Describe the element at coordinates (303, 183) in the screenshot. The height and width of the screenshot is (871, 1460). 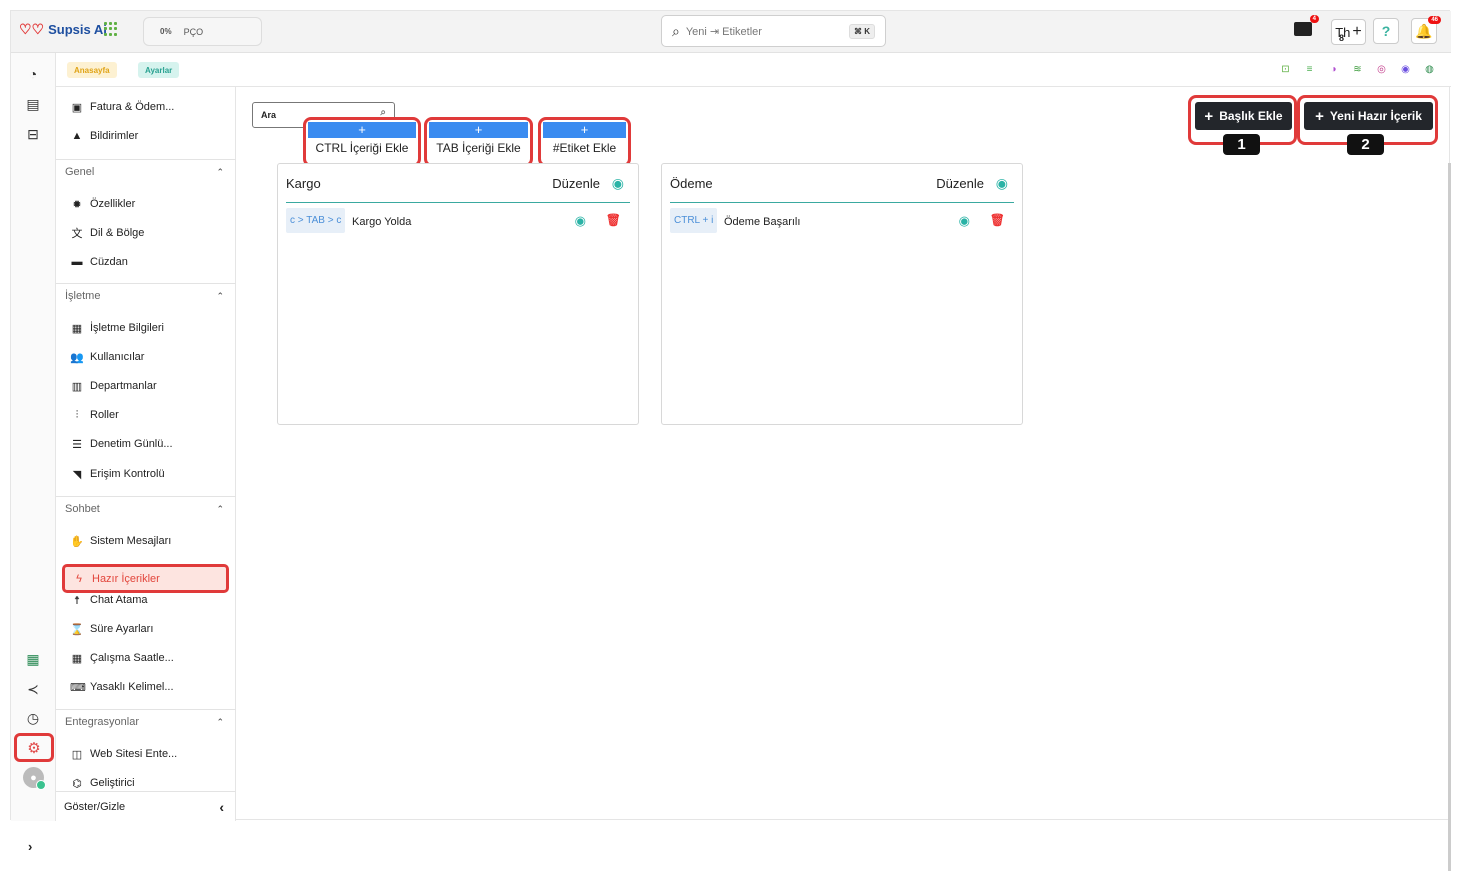
I see `card-title: Kargo` at that location.